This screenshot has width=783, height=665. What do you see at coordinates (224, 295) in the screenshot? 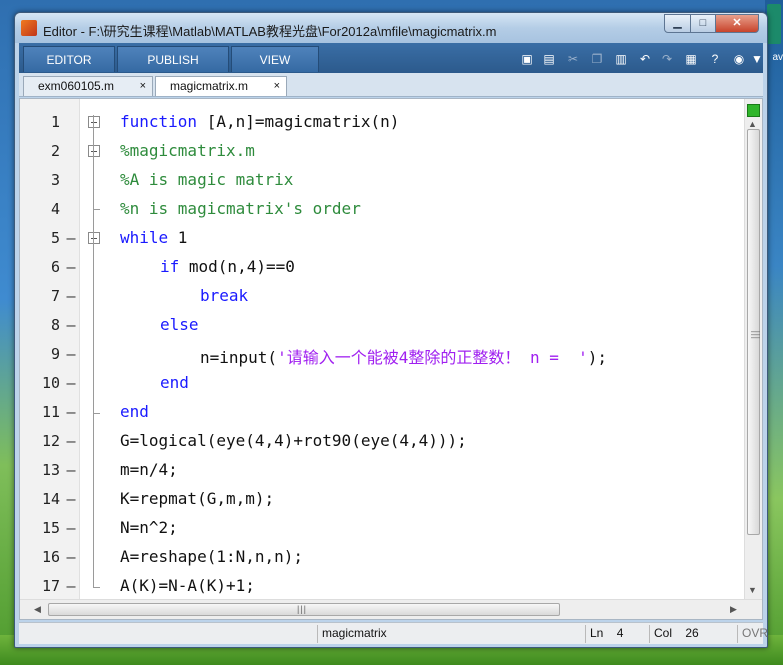
I see `code-line: break` at bounding box center [224, 295].